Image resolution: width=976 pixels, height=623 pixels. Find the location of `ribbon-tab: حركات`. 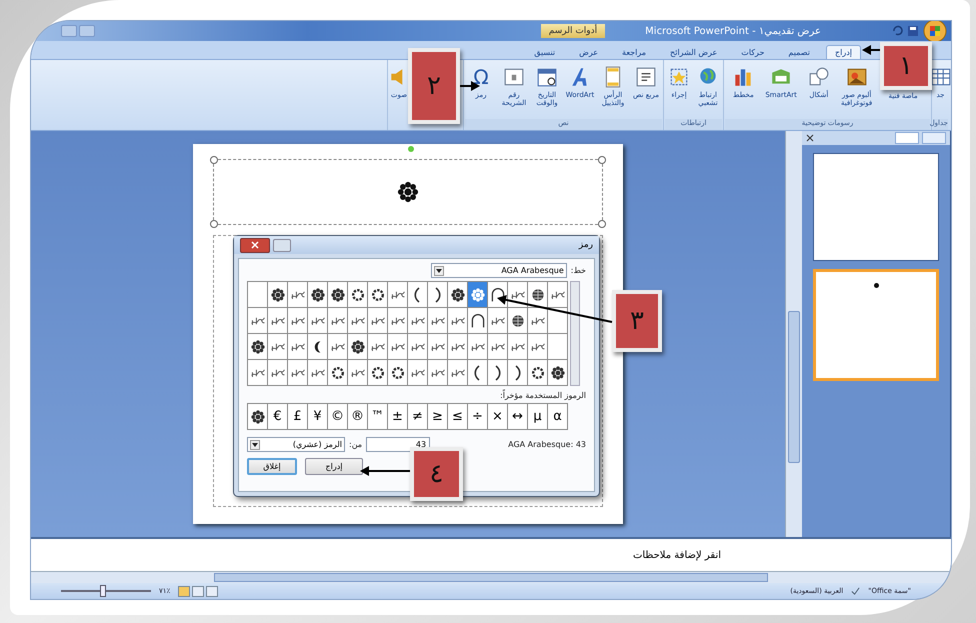

ribbon-tab: حركات is located at coordinates (752, 52).